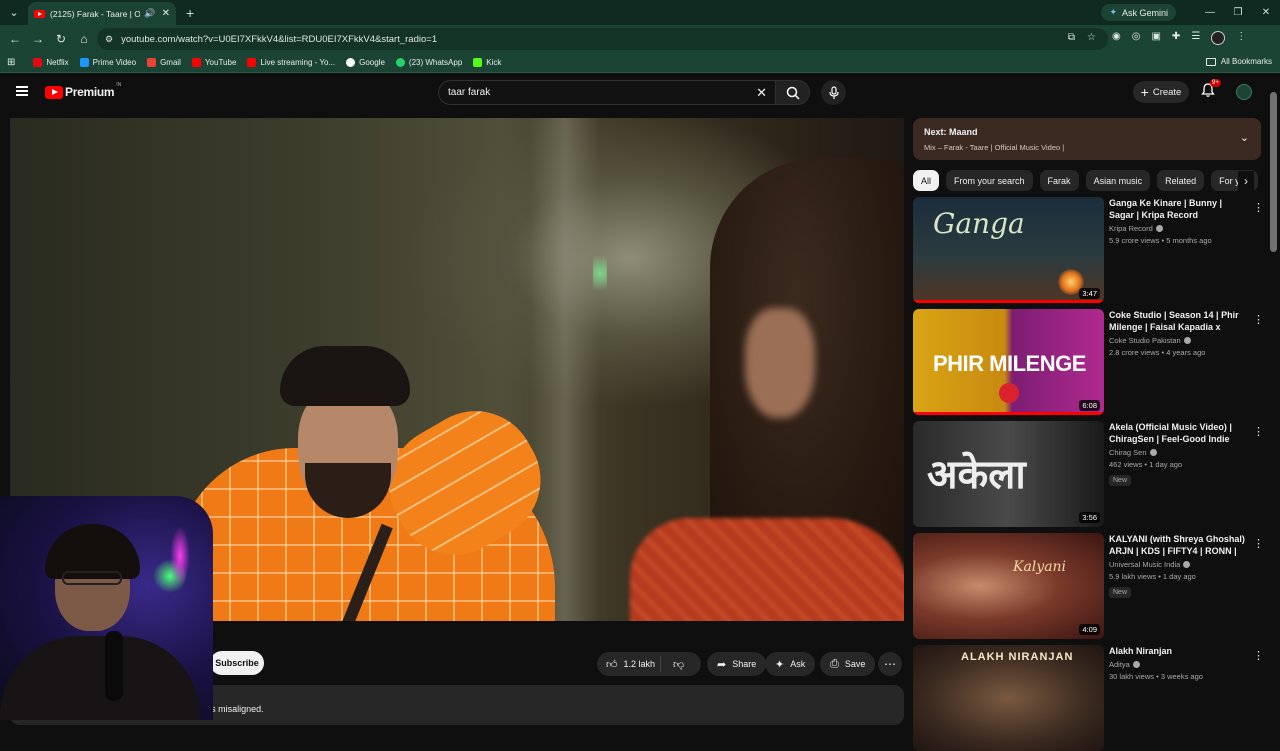 Image resolution: width=1280 pixels, height=751 pixels. I want to click on youtube-masthead: Premium IN taar farak ✕ + Create 9+, so click(640, 94).